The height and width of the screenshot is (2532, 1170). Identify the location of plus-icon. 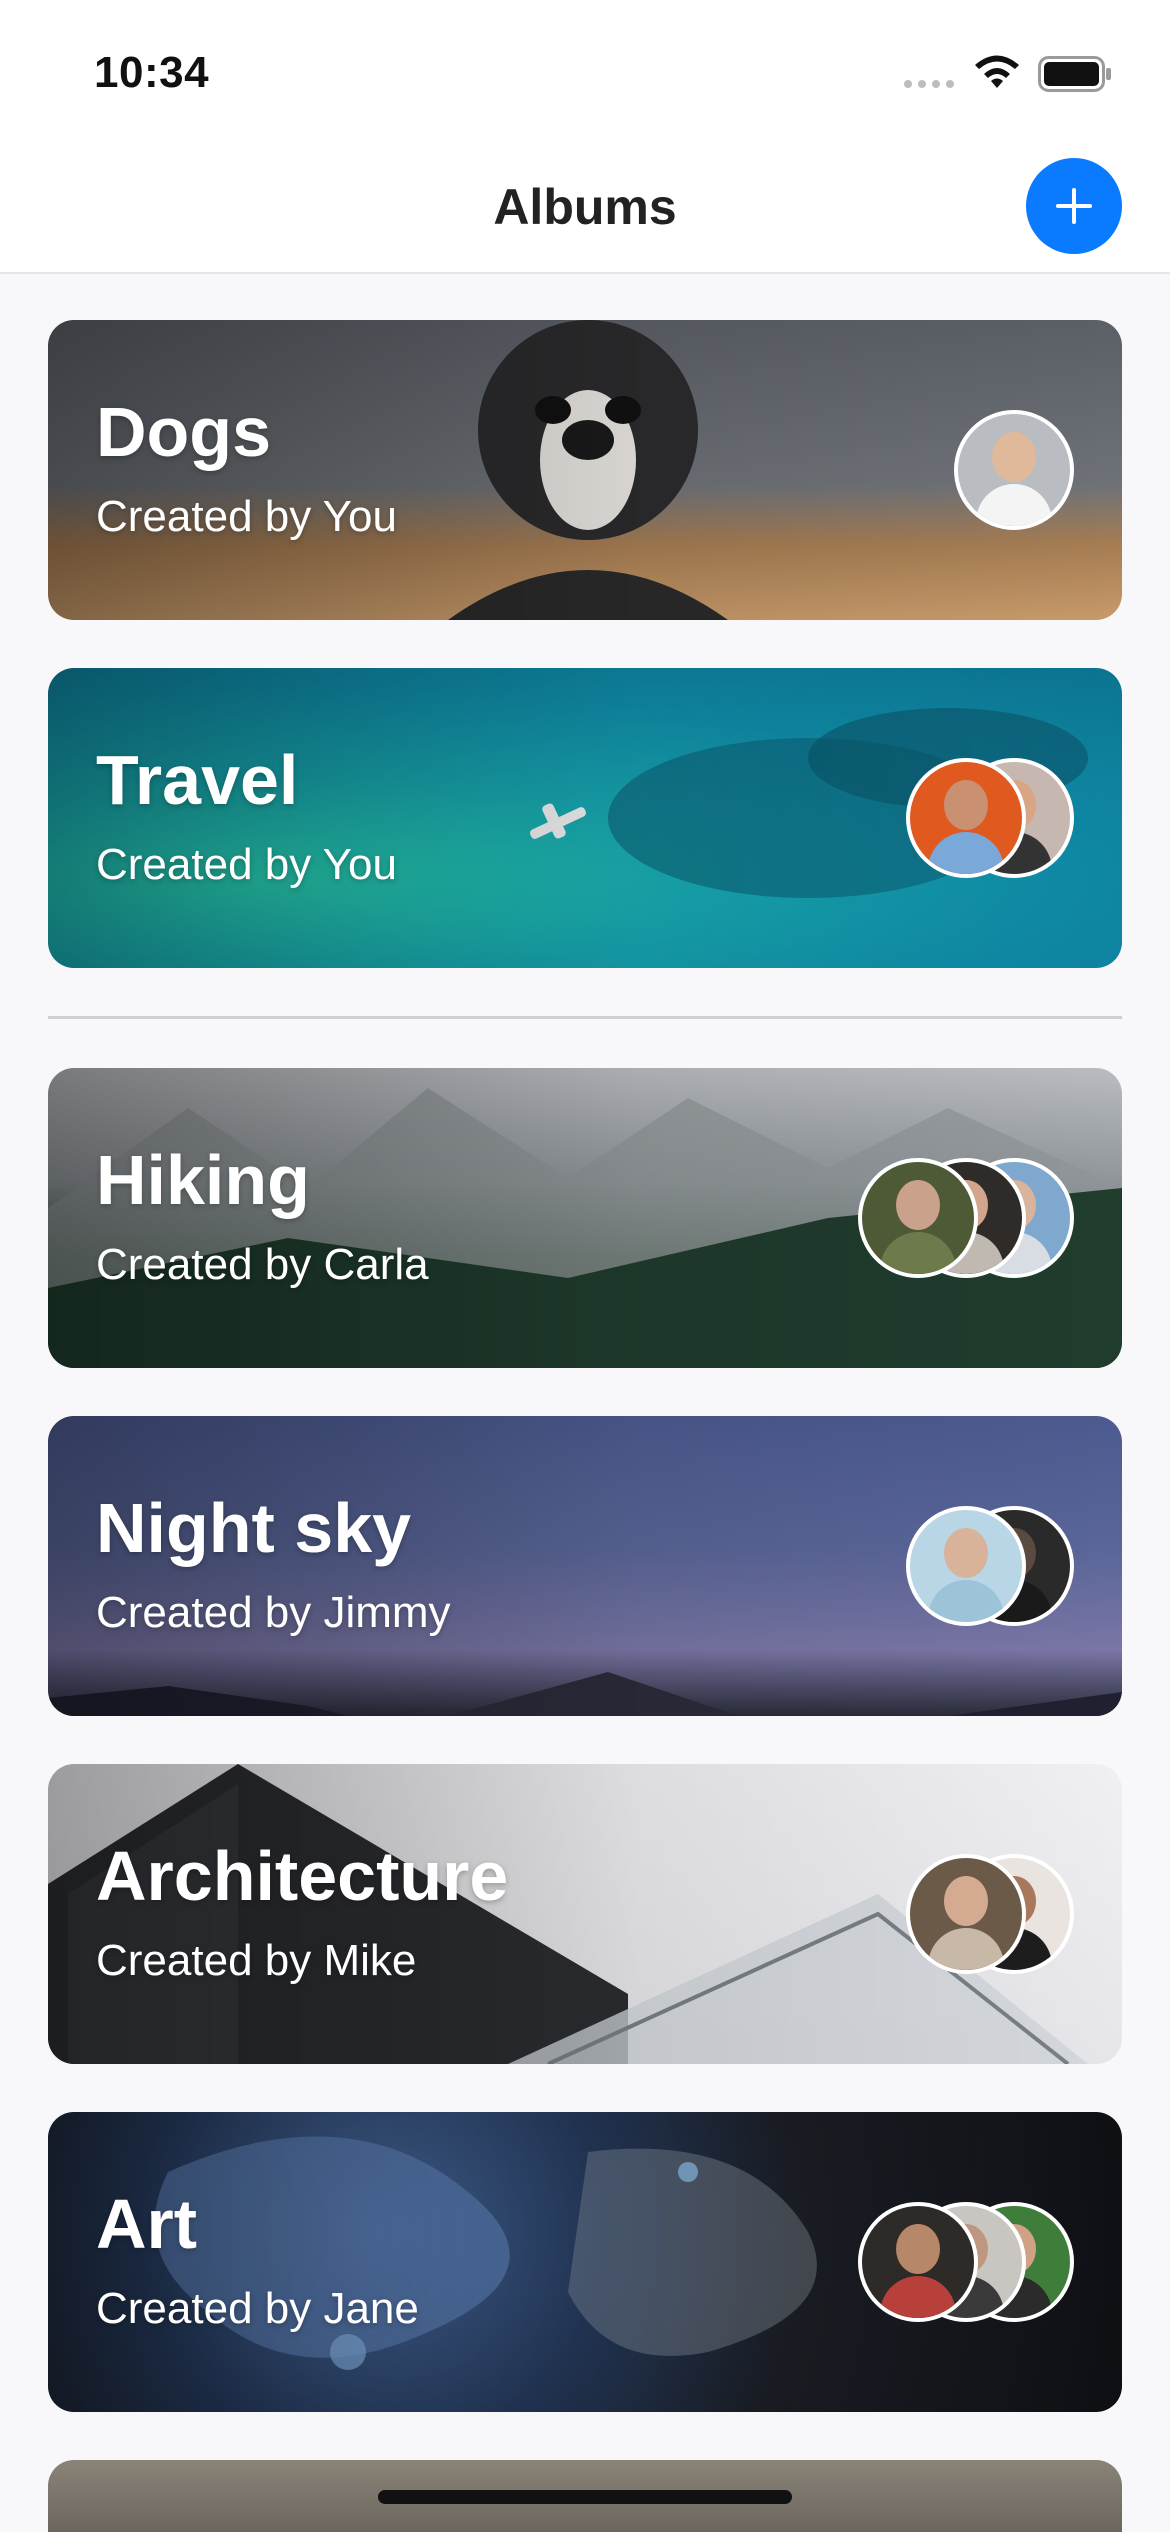
(1074, 206).